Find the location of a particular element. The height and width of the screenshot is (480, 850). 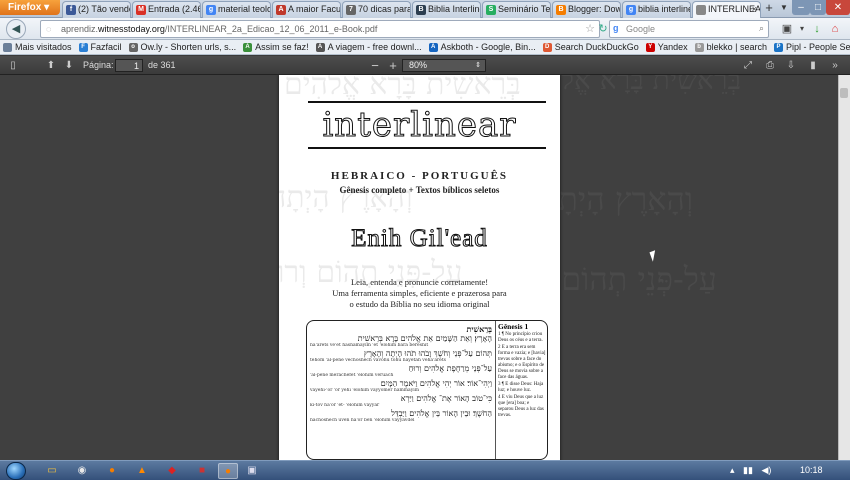

clock: 10:18 is located at coordinates (811, 470).